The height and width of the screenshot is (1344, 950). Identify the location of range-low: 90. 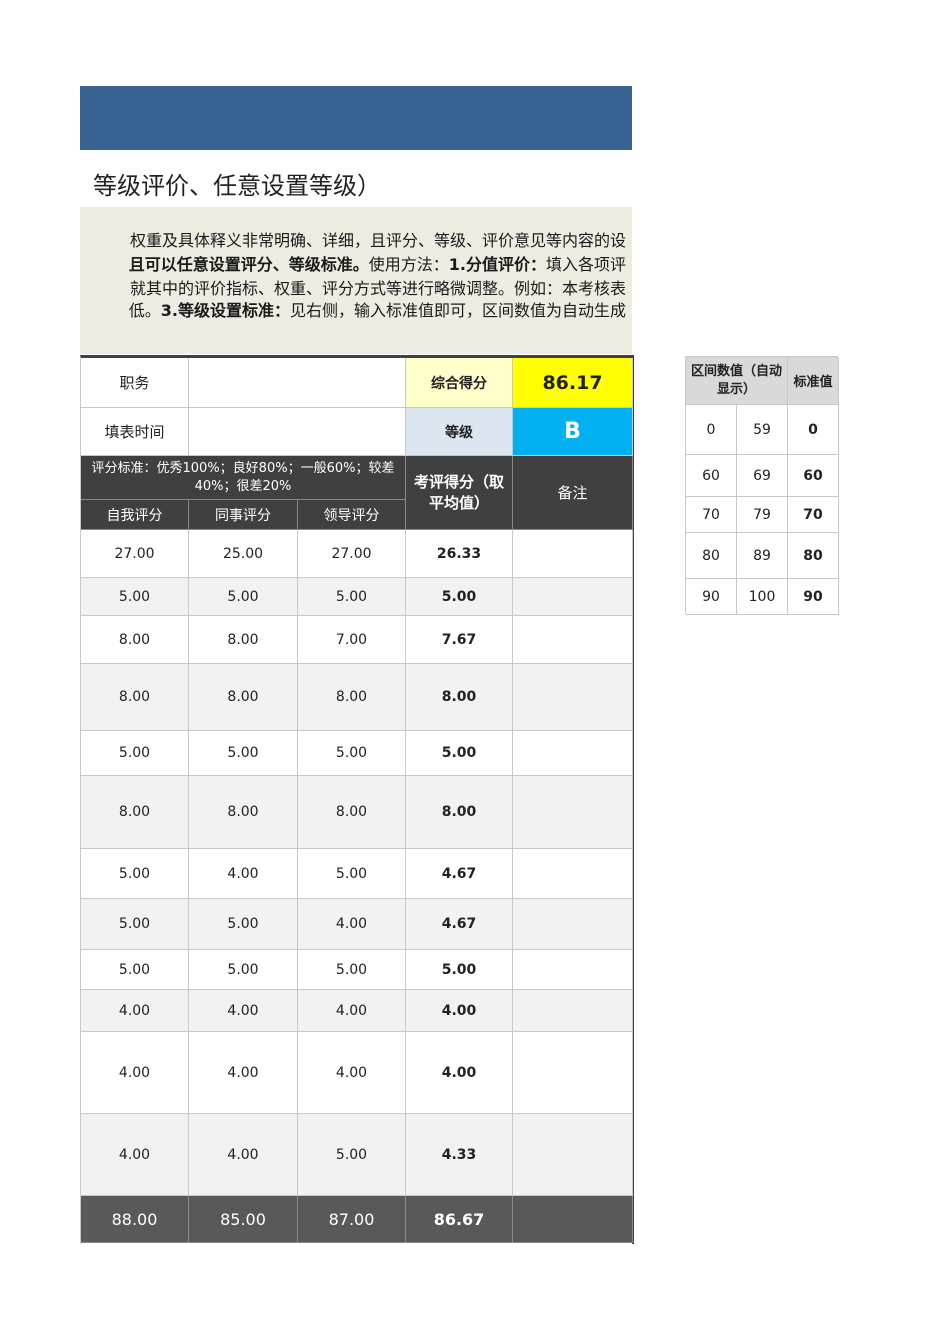
(711, 597).